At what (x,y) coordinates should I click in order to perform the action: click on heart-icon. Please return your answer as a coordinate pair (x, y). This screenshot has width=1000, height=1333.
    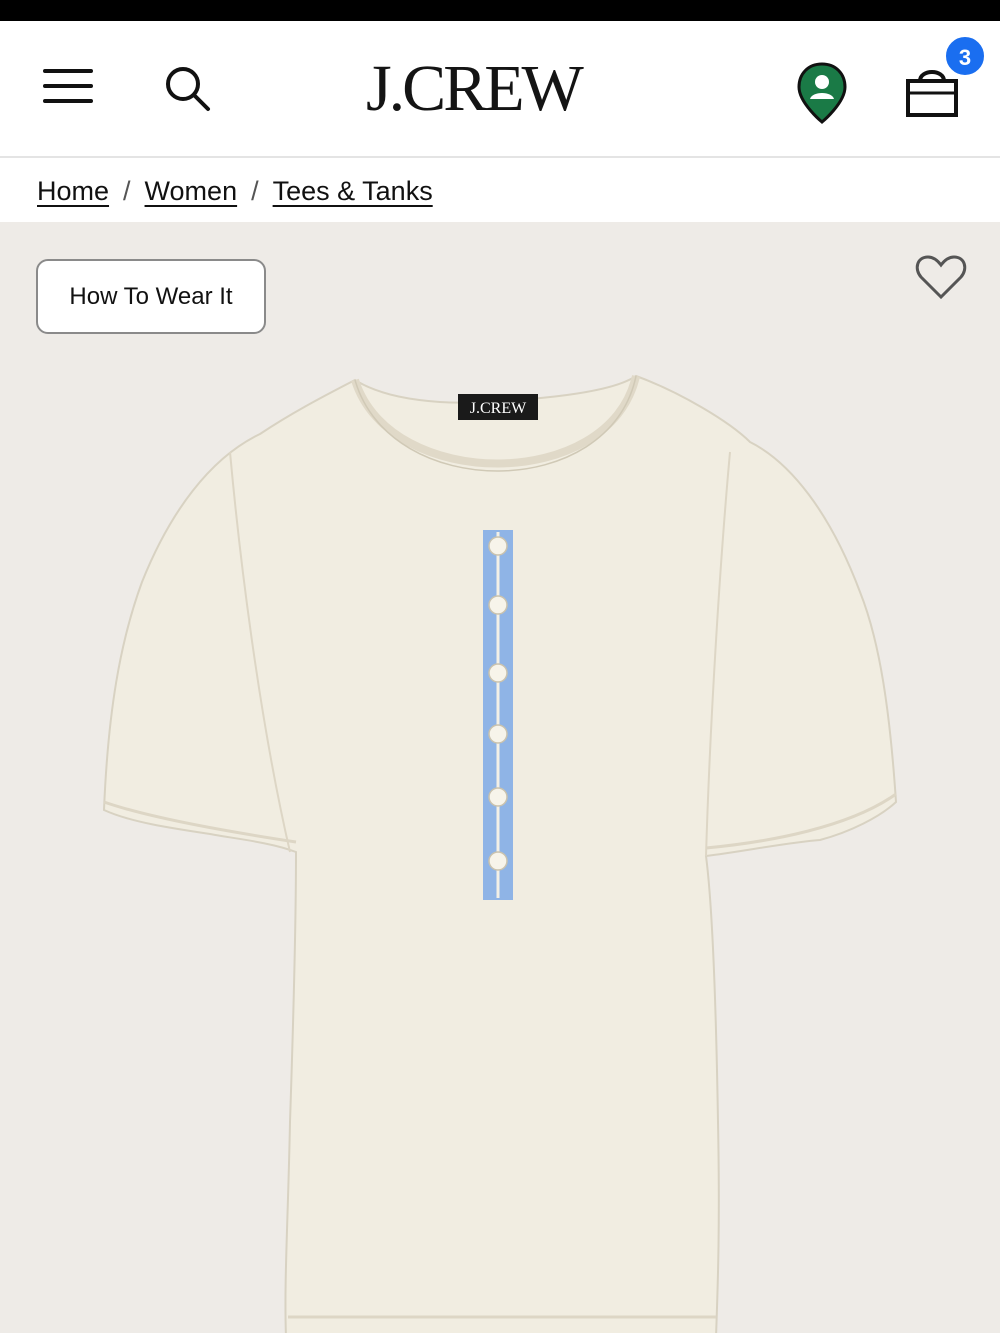
    Looking at the image, I should click on (941, 277).